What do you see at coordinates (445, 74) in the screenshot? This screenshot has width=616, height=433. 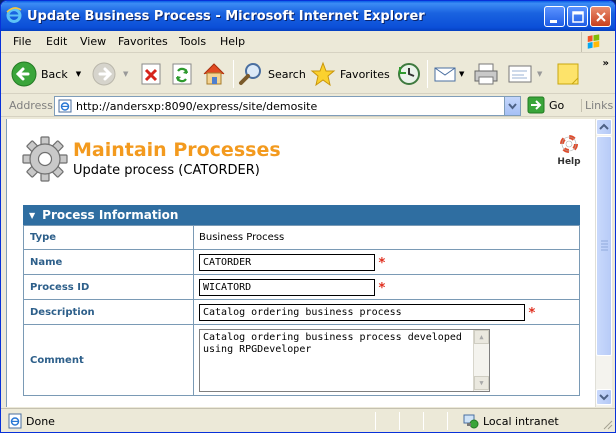 I see `mail-icon` at bounding box center [445, 74].